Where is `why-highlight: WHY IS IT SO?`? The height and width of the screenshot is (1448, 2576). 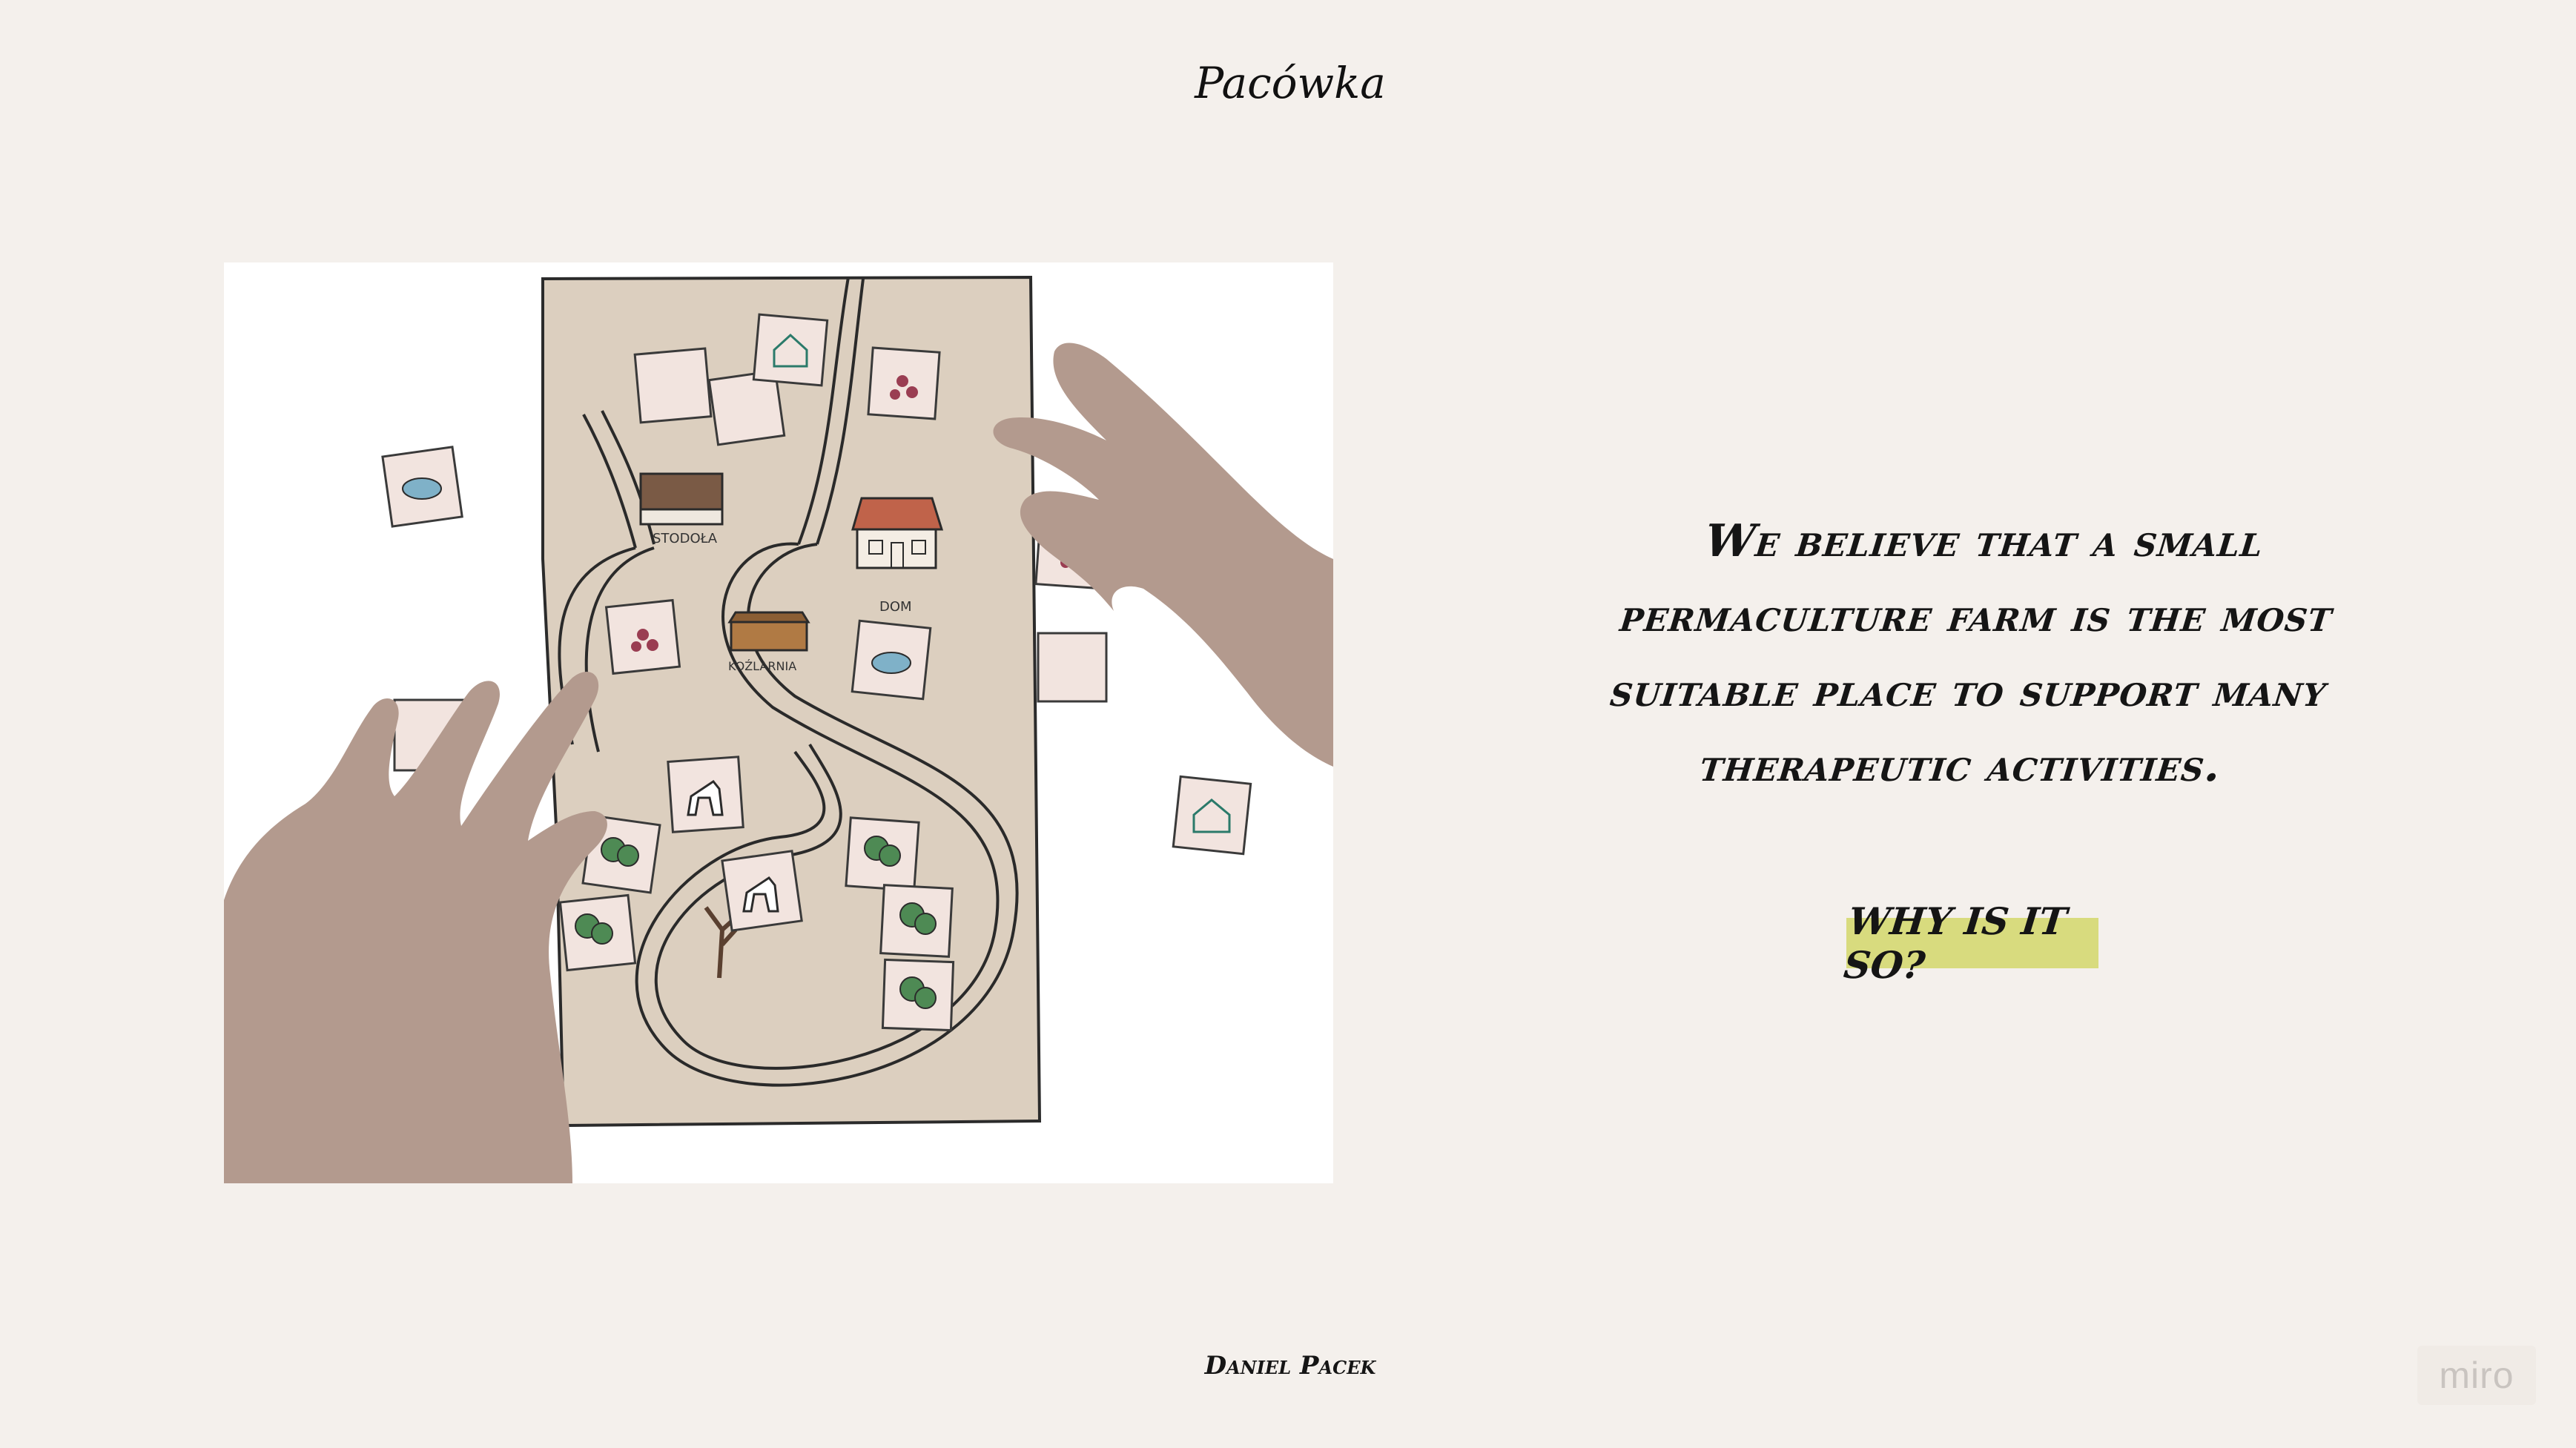 why-highlight: WHY IS IT SO? is located at coordinates (1970, 943).